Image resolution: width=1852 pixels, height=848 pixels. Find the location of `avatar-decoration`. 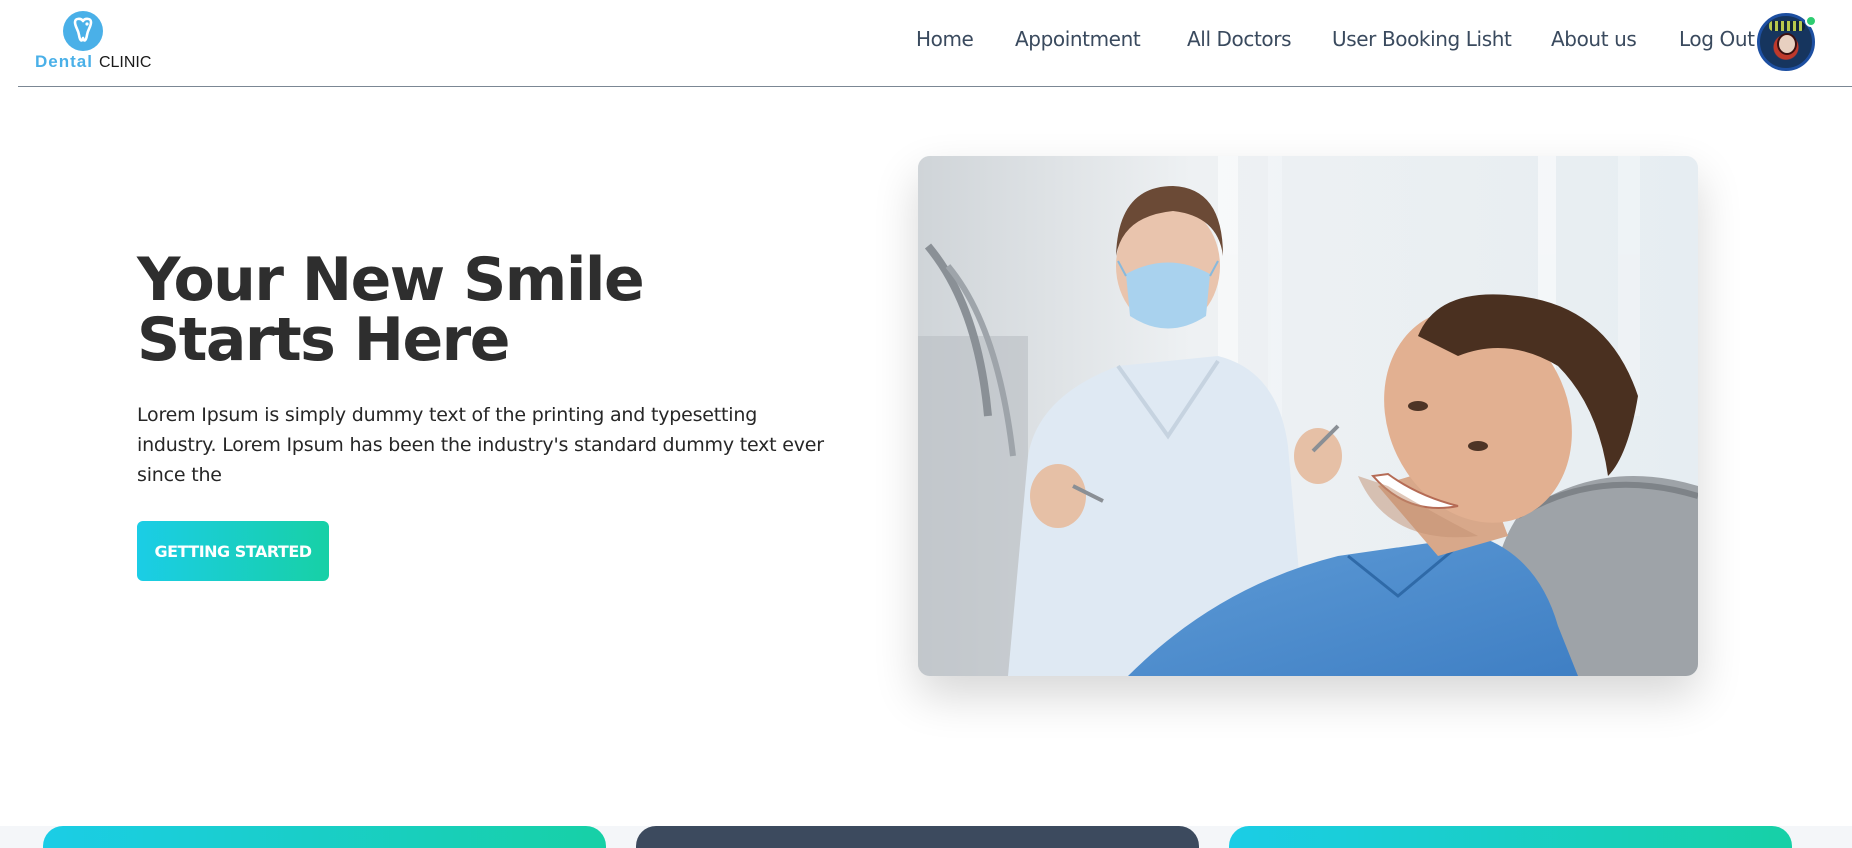

avatar-decoration is located at coordinates (1787, 26).